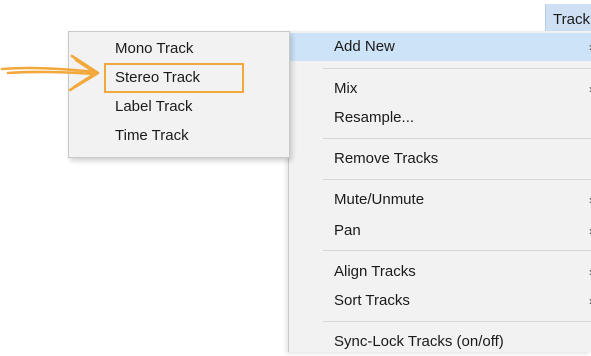 The image size is (591, 356). I want to click on menu-item-label: Align Tracks, so click(375, 271).